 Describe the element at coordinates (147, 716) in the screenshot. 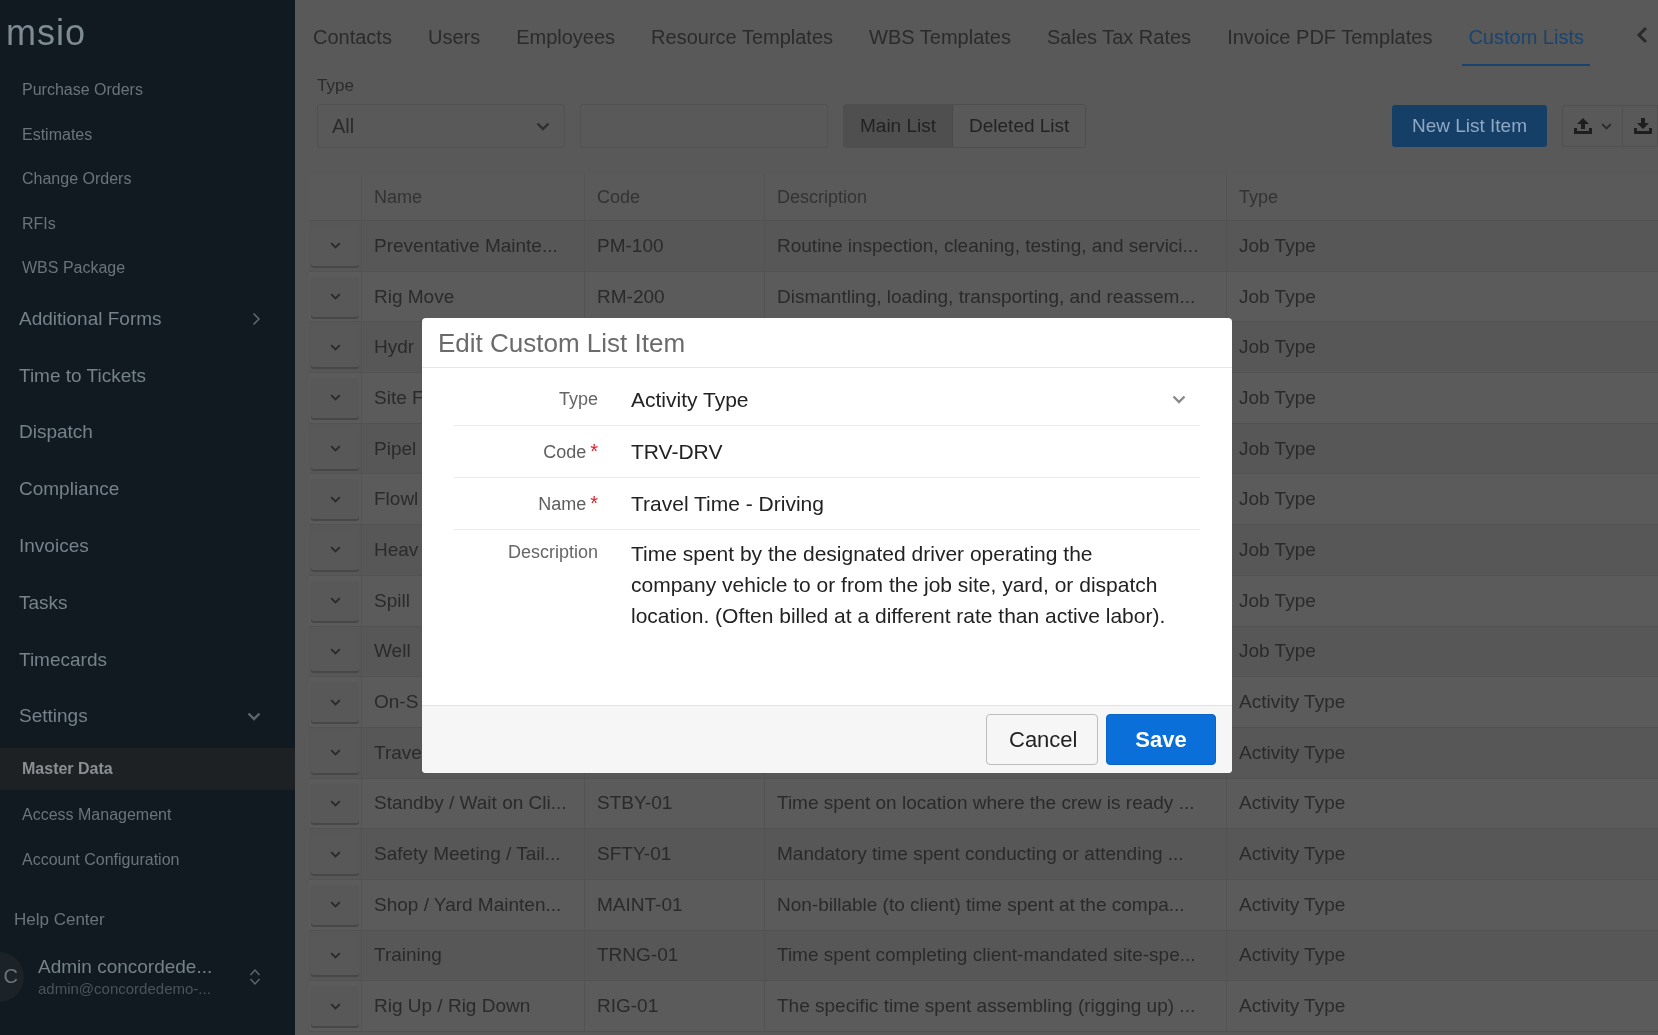

I see `sidebar-item: Settings` at that location.